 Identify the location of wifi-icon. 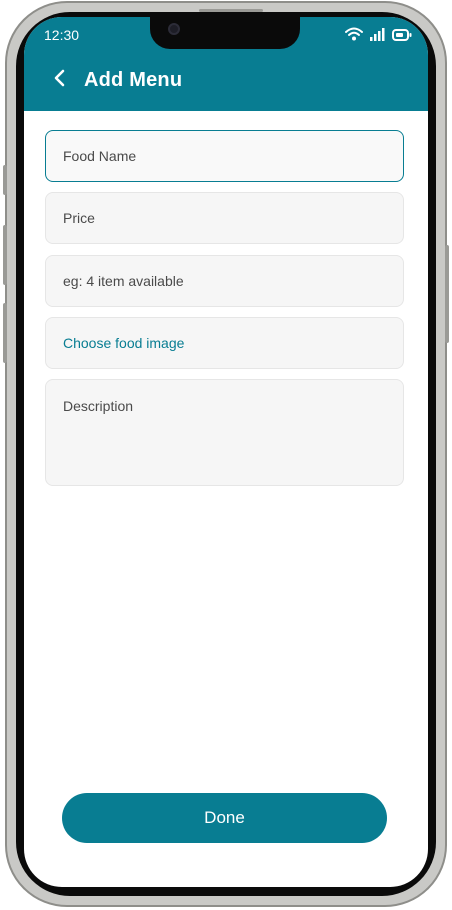
(354, 36).